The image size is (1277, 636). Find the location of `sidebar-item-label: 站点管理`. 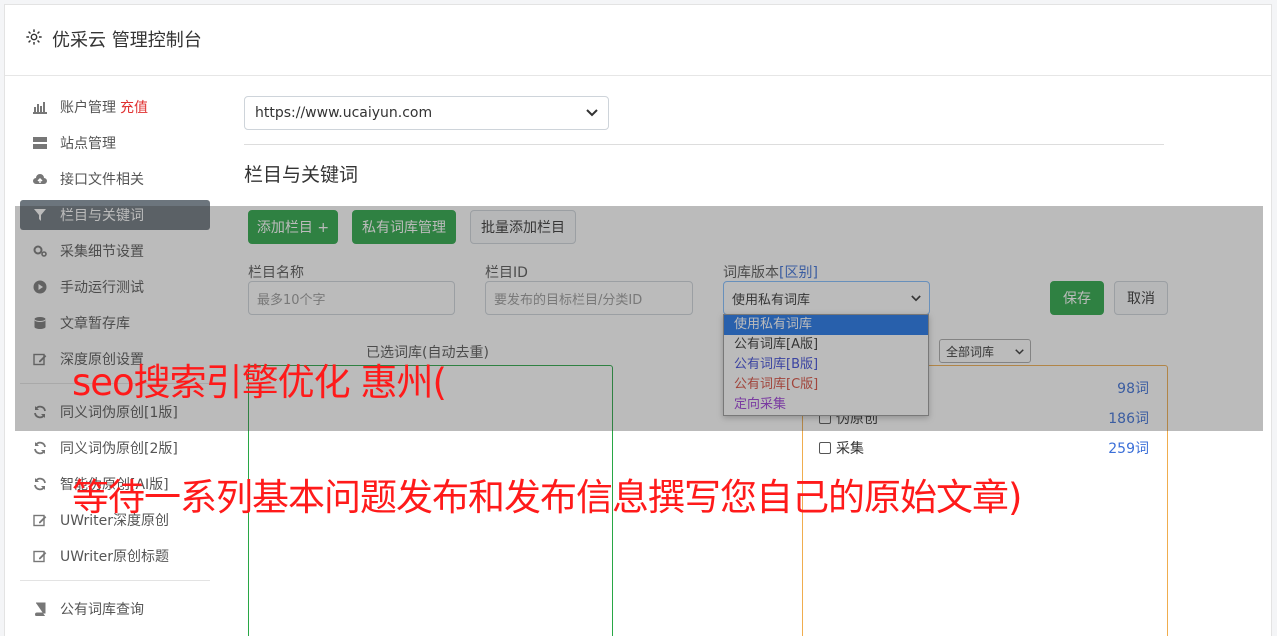

sidebar-item-label: 站点管理 is located at coordinates (88, 144).